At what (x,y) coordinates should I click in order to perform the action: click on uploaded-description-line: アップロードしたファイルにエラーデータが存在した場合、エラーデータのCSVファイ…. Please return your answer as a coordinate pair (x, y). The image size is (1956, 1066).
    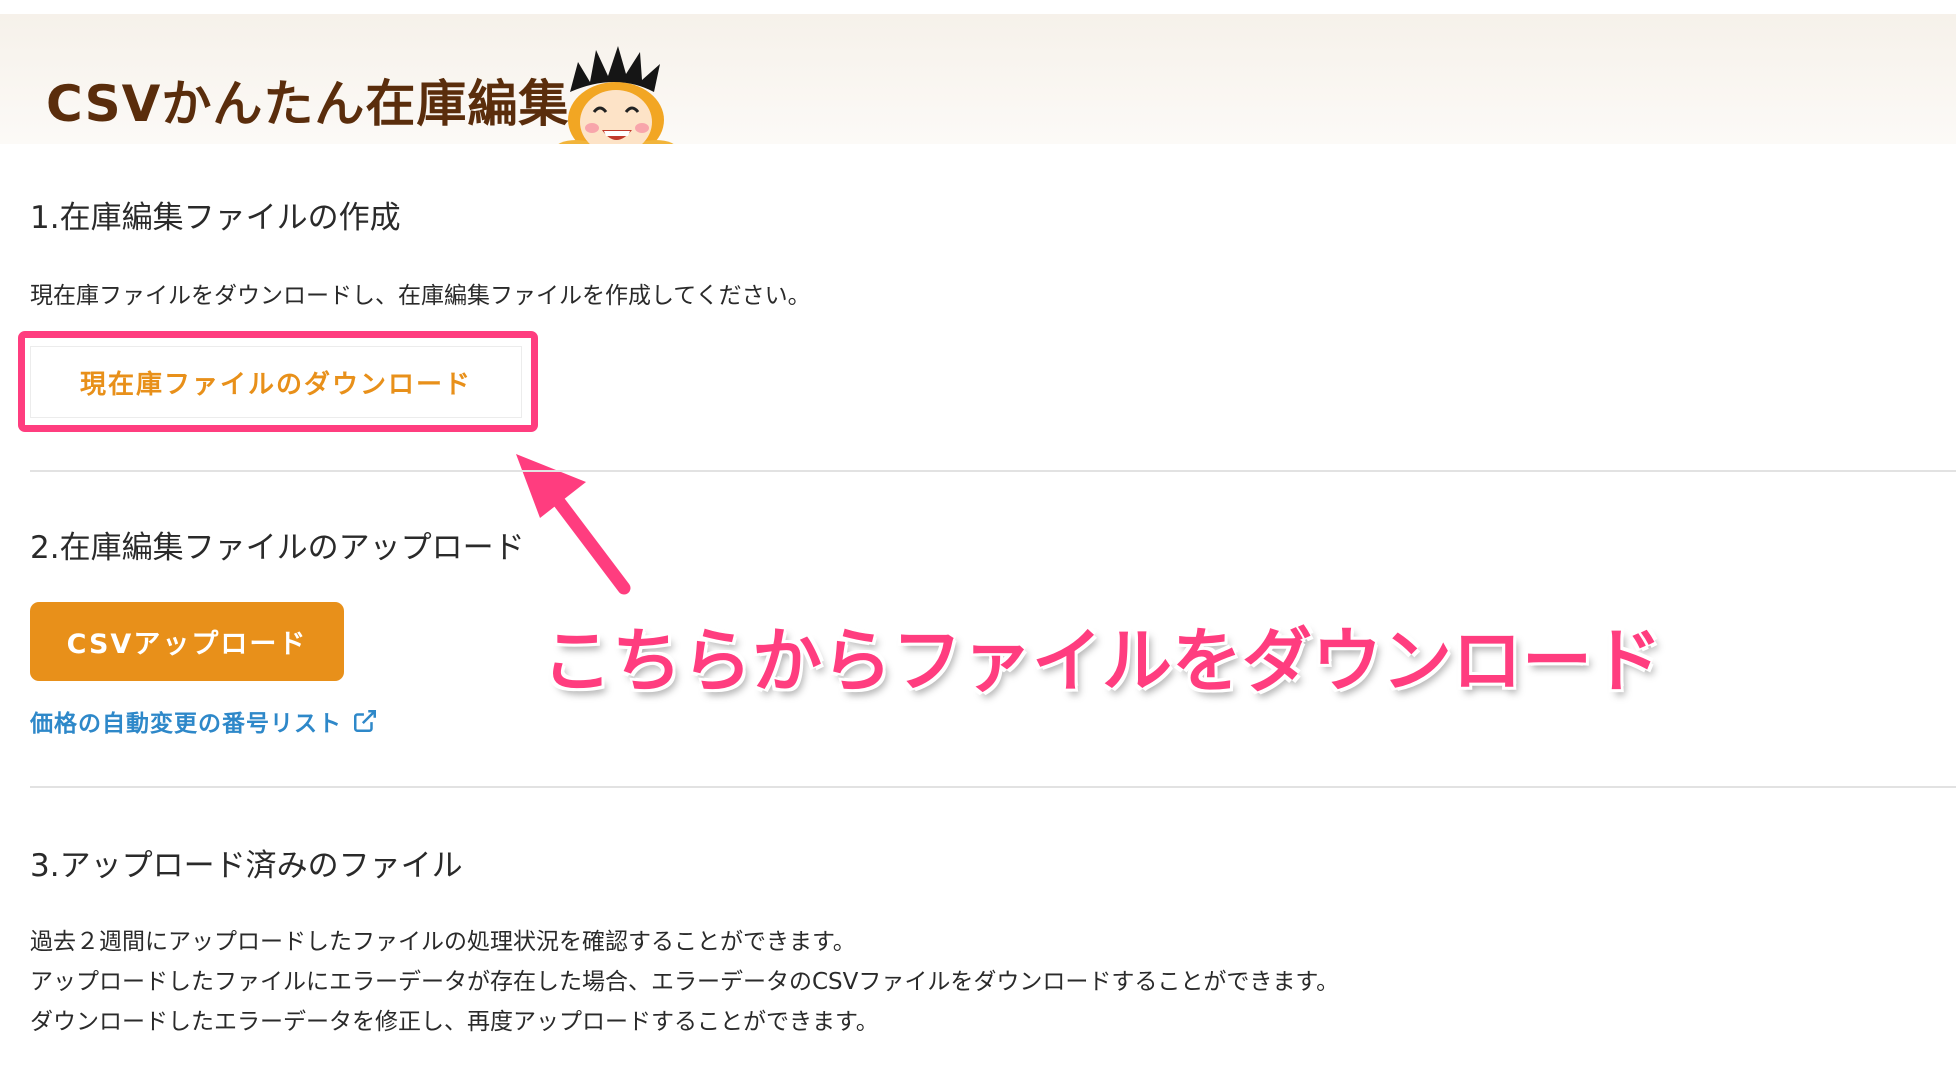
    Looking at the image, I should click on (685, 982).